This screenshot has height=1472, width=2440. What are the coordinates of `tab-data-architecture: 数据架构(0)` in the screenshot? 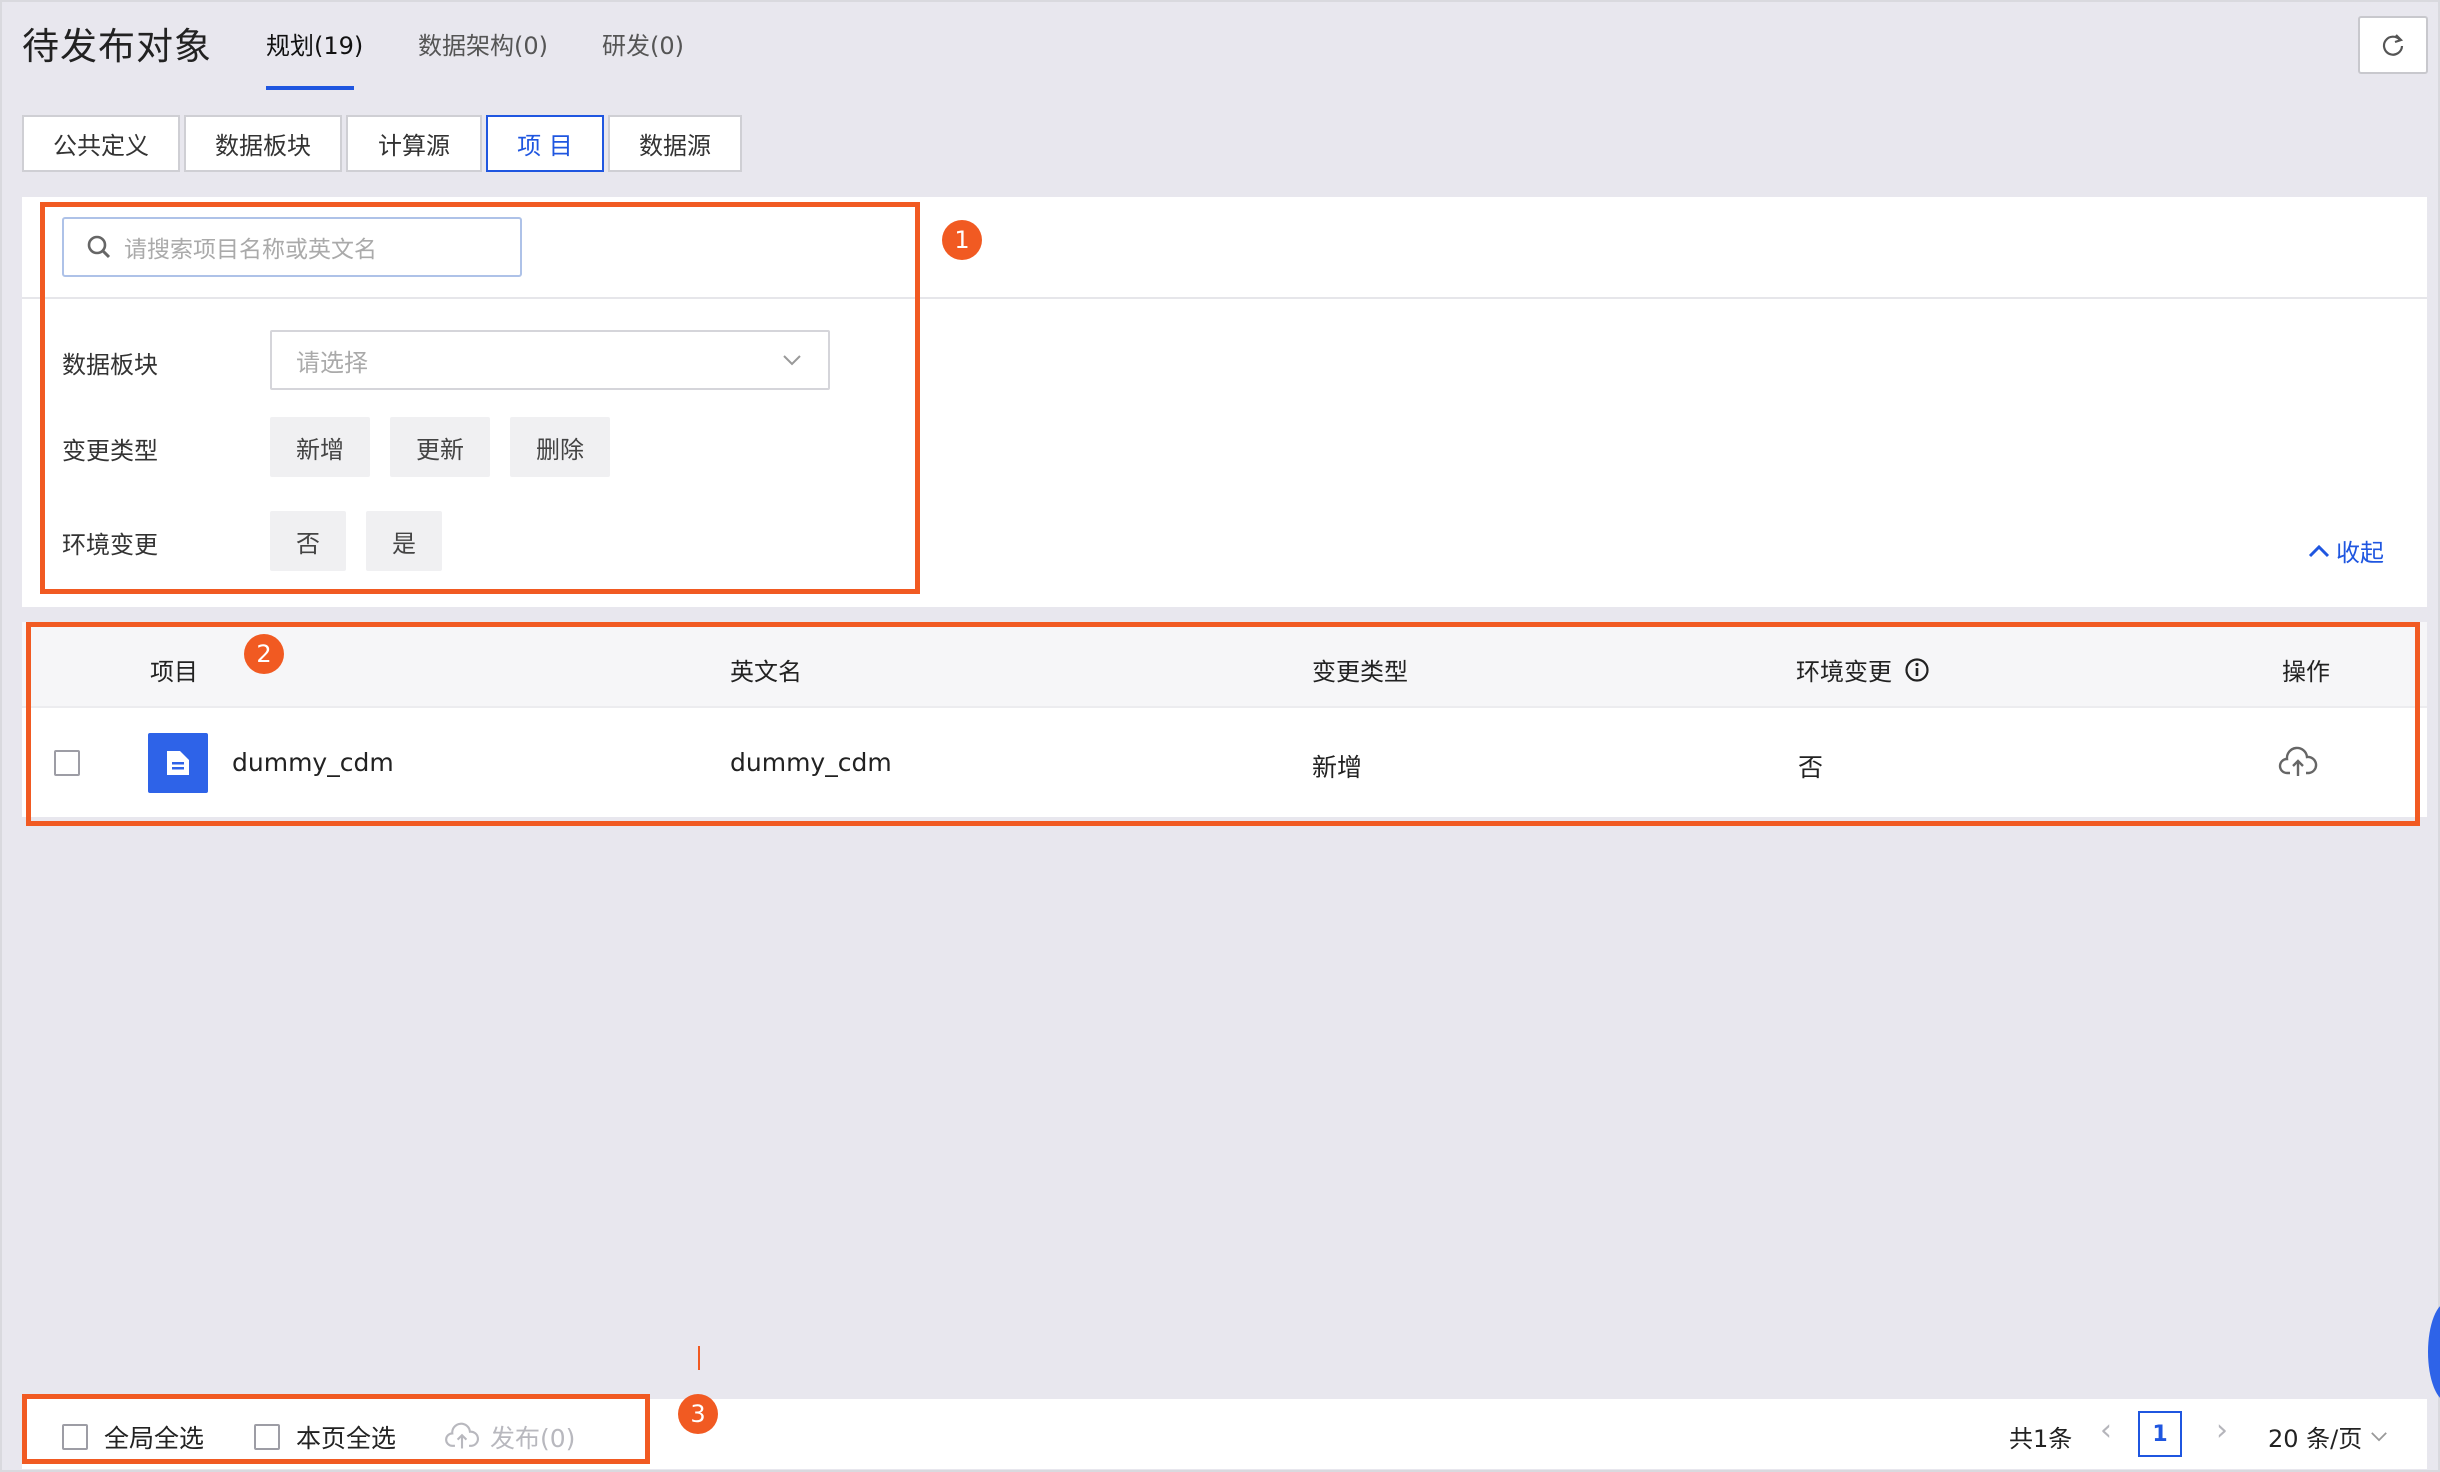 It's located at (483, 43).